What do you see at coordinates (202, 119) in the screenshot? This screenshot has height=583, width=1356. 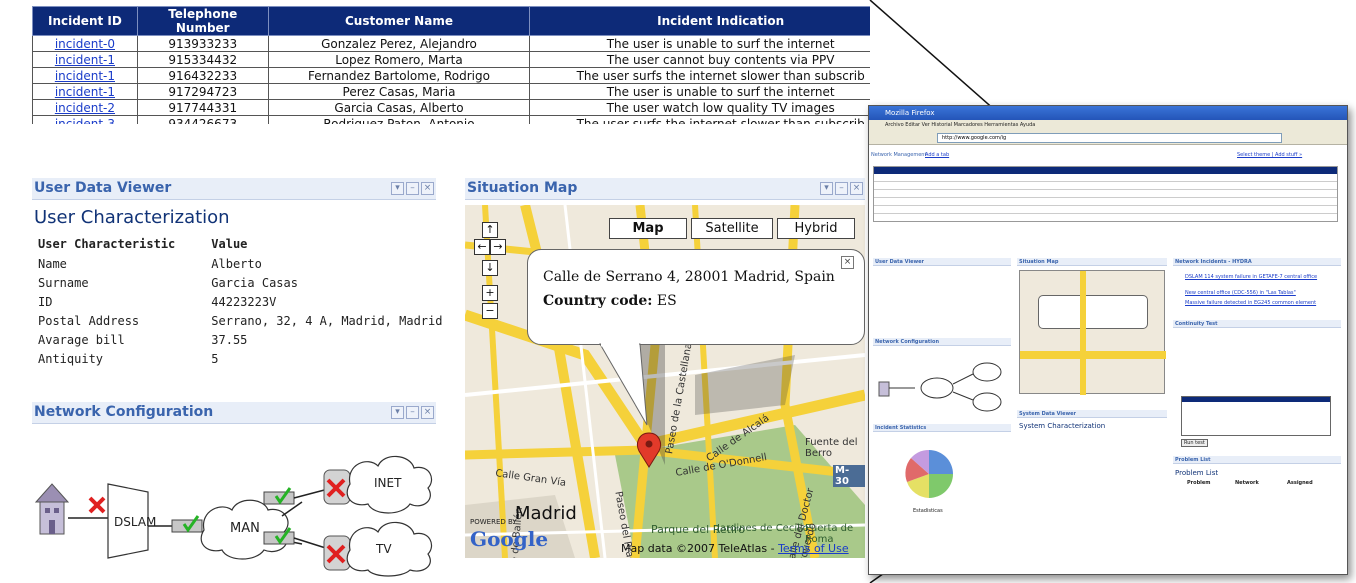 I see `telephone-cell: 934426673` at bounding box center [202, 119].